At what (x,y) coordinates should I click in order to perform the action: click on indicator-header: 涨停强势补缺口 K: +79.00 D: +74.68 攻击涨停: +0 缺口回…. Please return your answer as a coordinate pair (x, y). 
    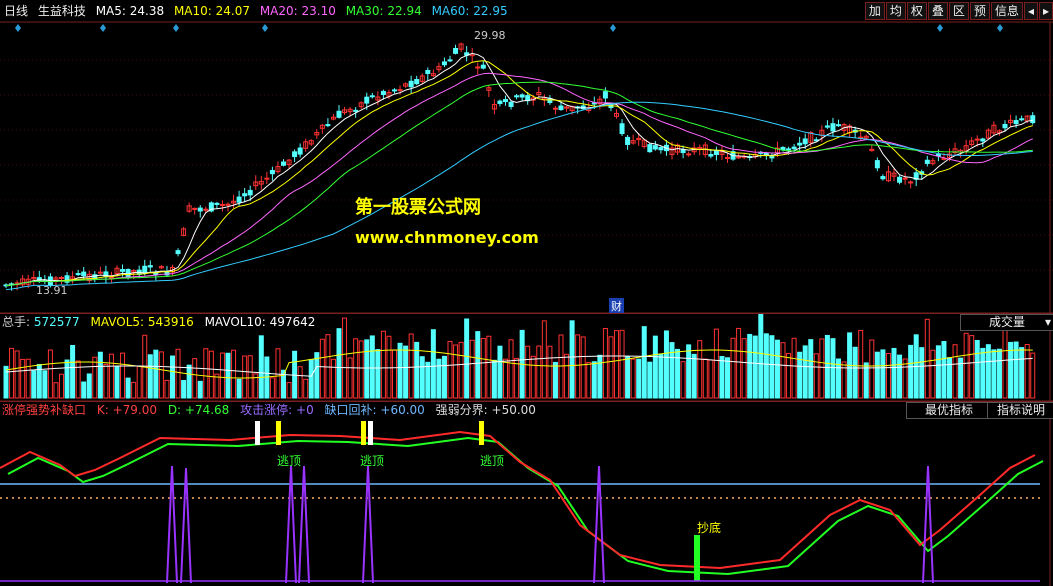
    Looking at the image, I should click on (526, 410).